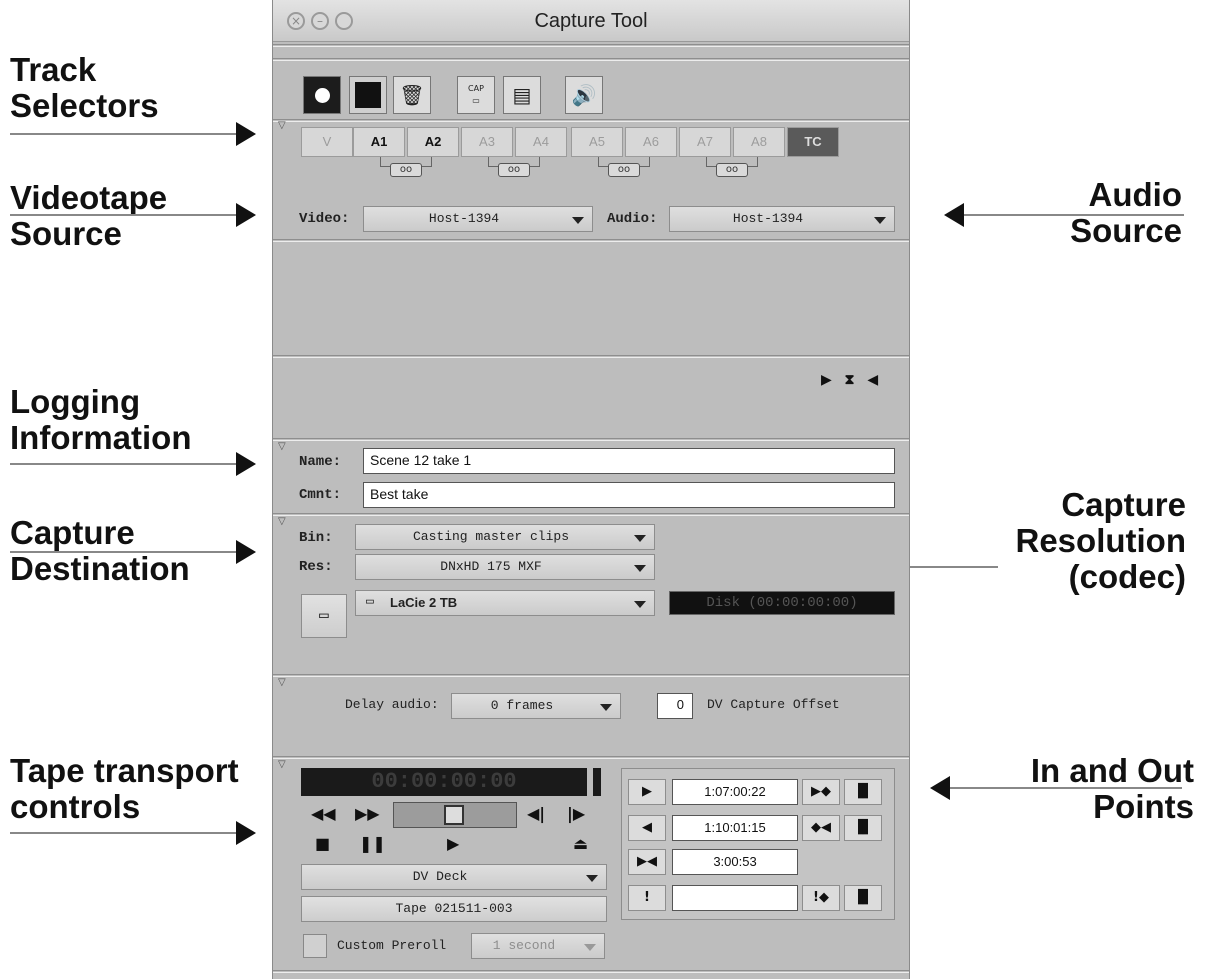  What do you see at coordinates (478, 219) in the screenshot?
I see `video-source-dropdown: Host-1394` at bounding box center [478, 219].